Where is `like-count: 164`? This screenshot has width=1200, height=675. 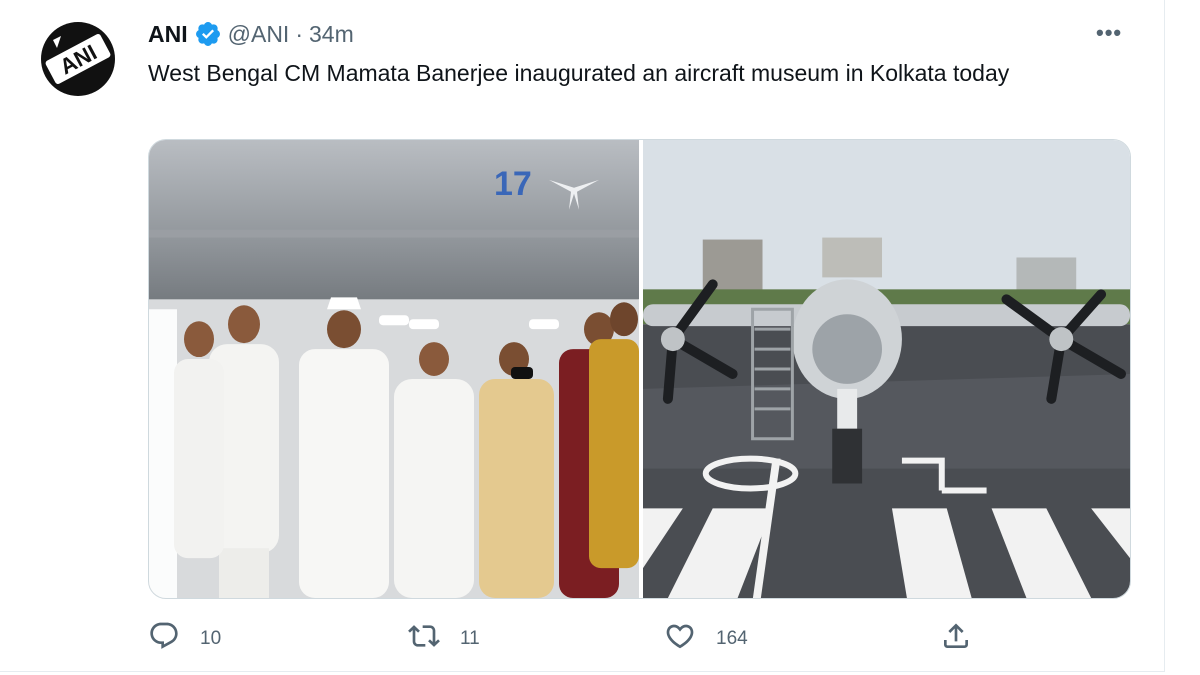
like-count: 164 is located at coordinates (732, 638).